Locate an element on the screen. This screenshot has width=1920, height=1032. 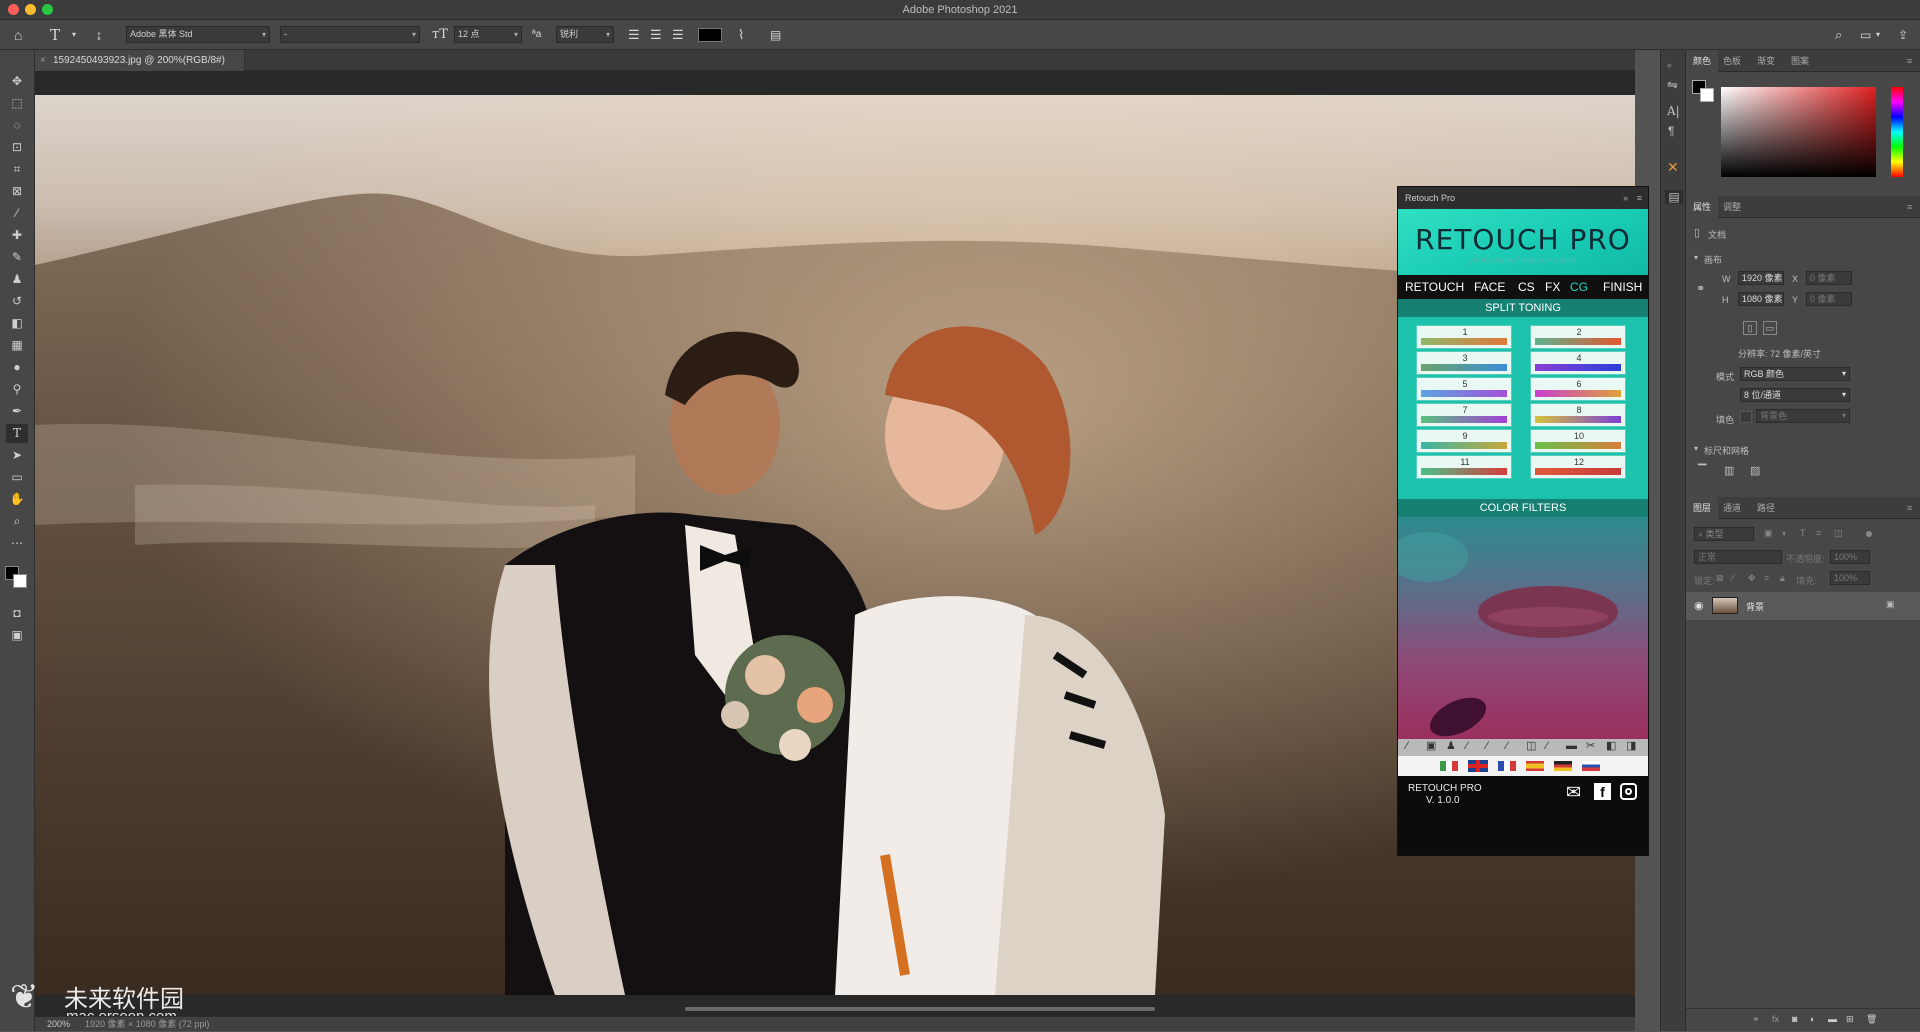
email-icon: ✉ is located at coordinates (1573, 792).